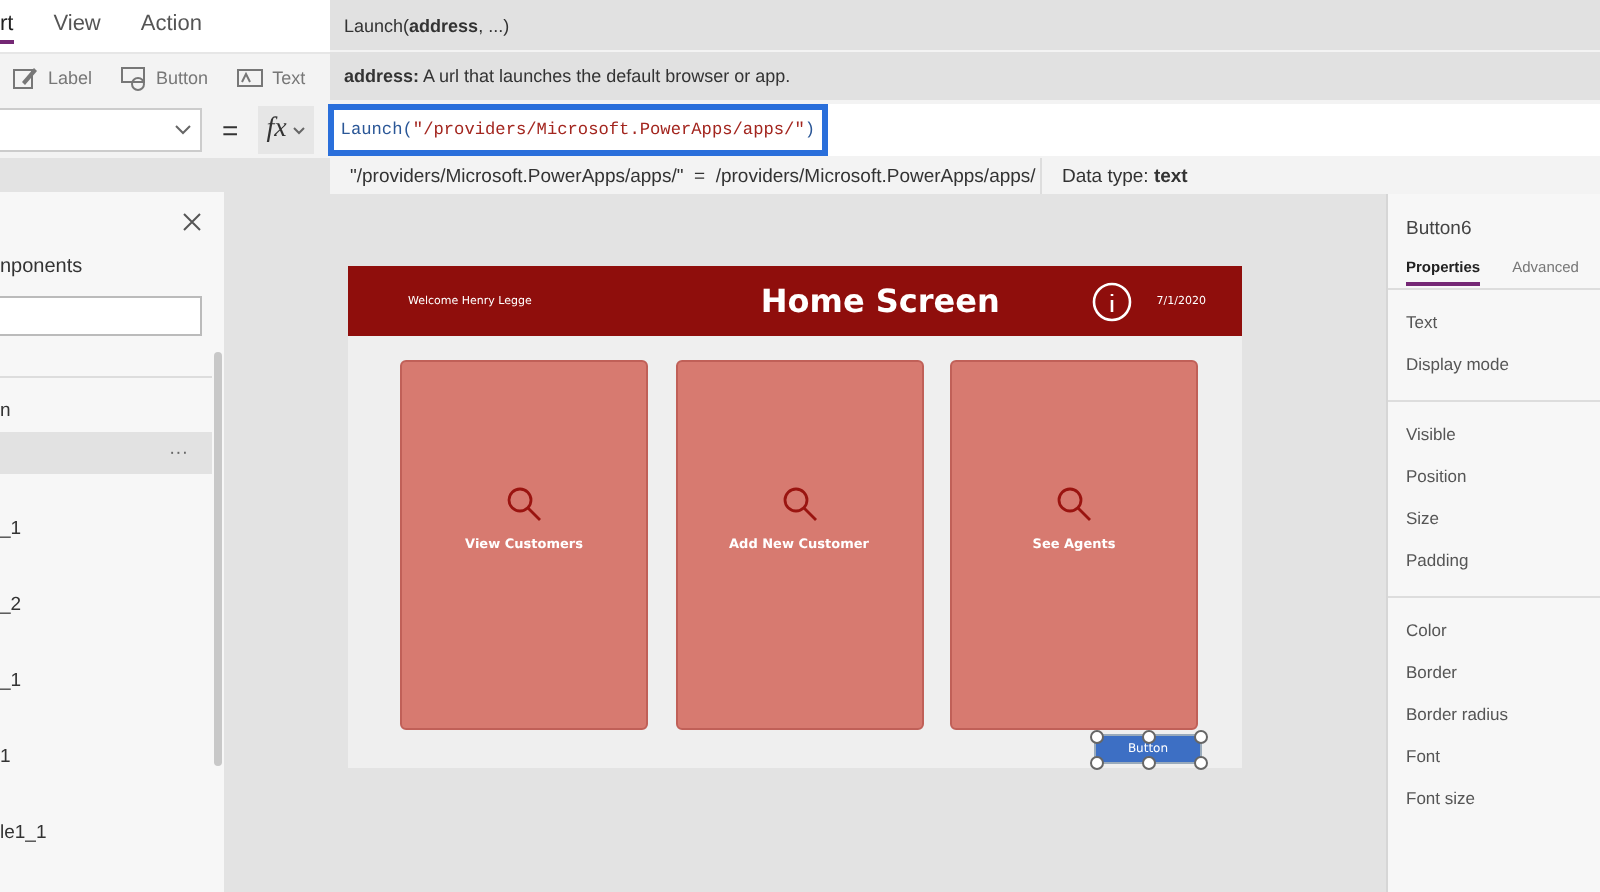  I want to click on menu-tab: rt, so click(7, 26).